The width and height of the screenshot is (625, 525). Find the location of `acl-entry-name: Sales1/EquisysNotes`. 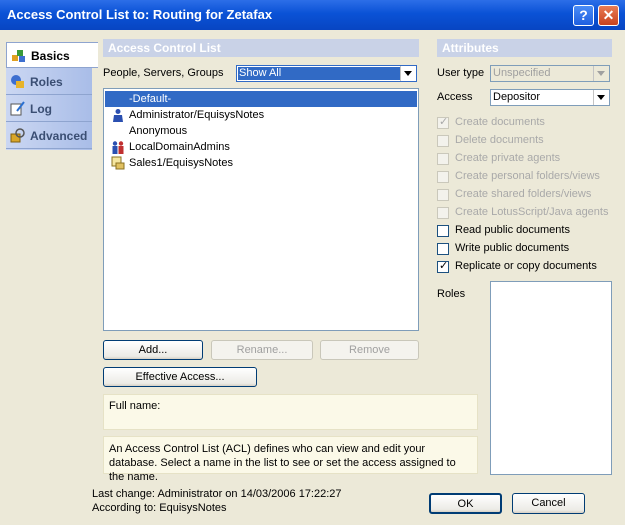

acl-entry-name: Sales1/EquisysNotes is located at coordinates (181, 163).